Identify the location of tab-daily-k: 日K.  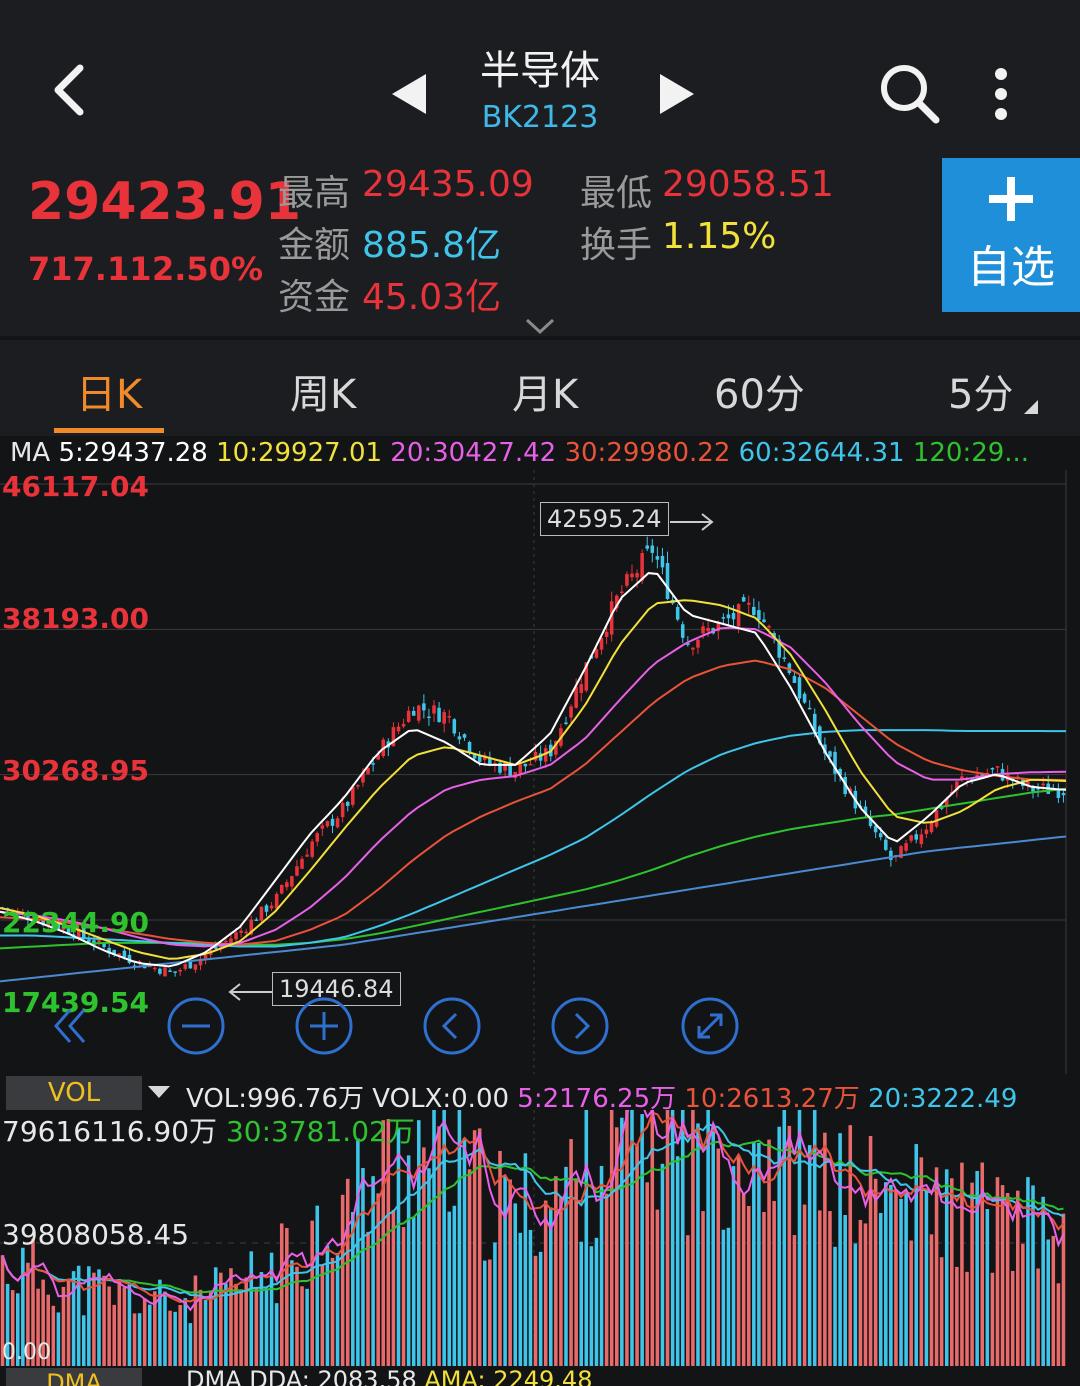
(109, 391).